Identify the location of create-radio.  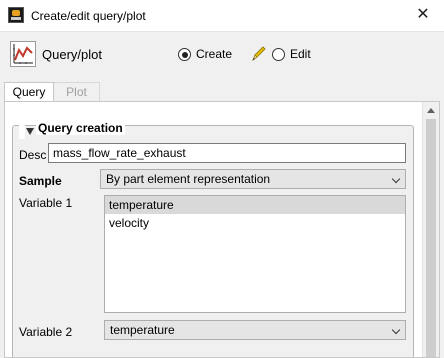
(184, 54).